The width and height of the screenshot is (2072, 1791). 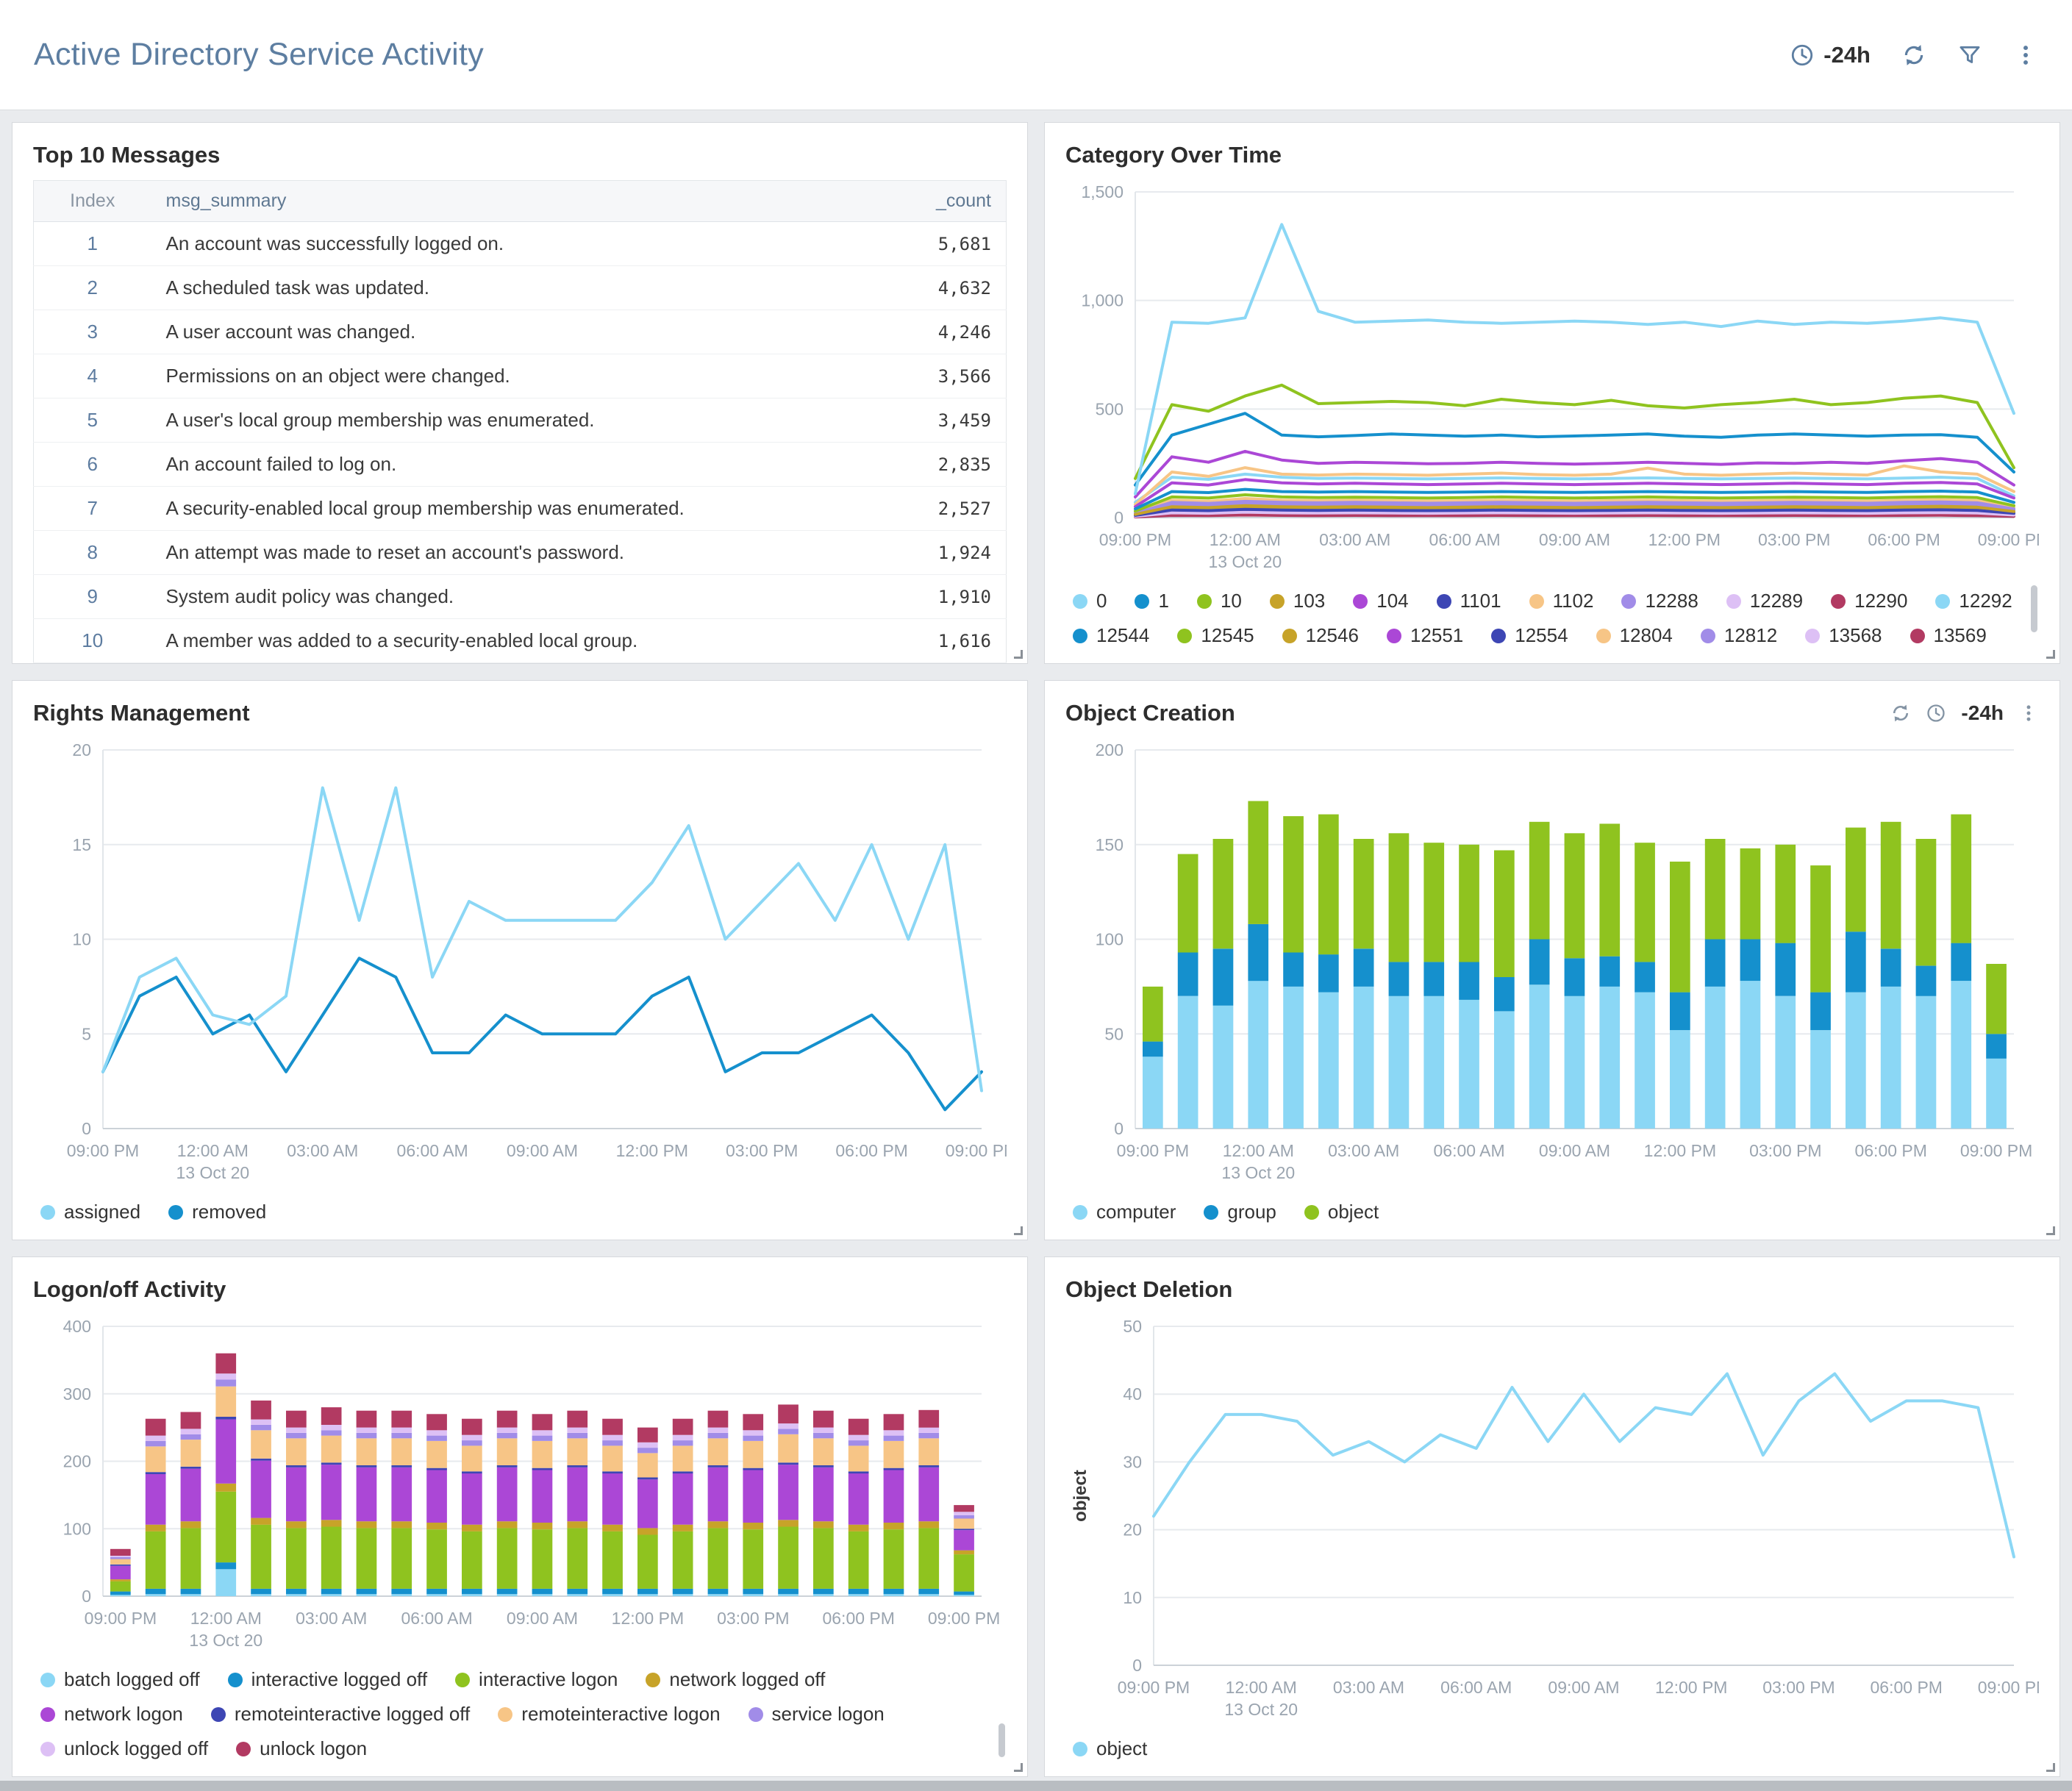 I want to click on refresh-icon, so click(x=1900, y=713).